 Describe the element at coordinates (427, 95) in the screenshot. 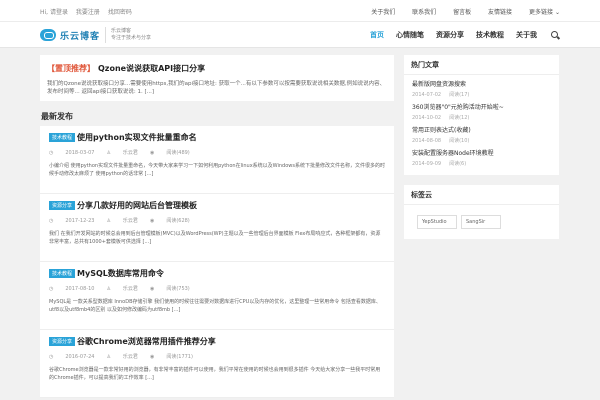

I see `hot-post-date: 2014-07-02` at that location.